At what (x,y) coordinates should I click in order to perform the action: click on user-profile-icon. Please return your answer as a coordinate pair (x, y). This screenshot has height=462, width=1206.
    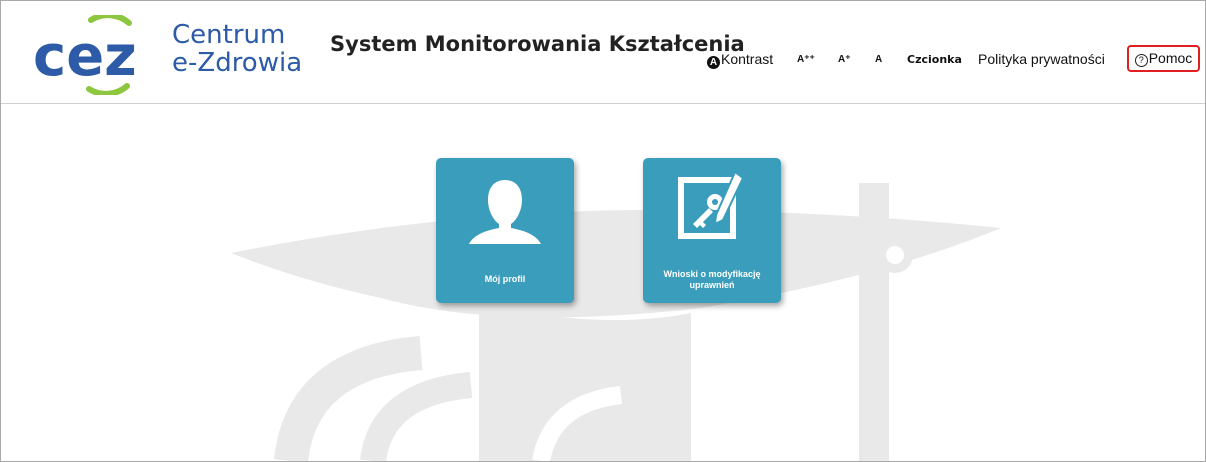
    Looking at the image, I should click on (505, 212).